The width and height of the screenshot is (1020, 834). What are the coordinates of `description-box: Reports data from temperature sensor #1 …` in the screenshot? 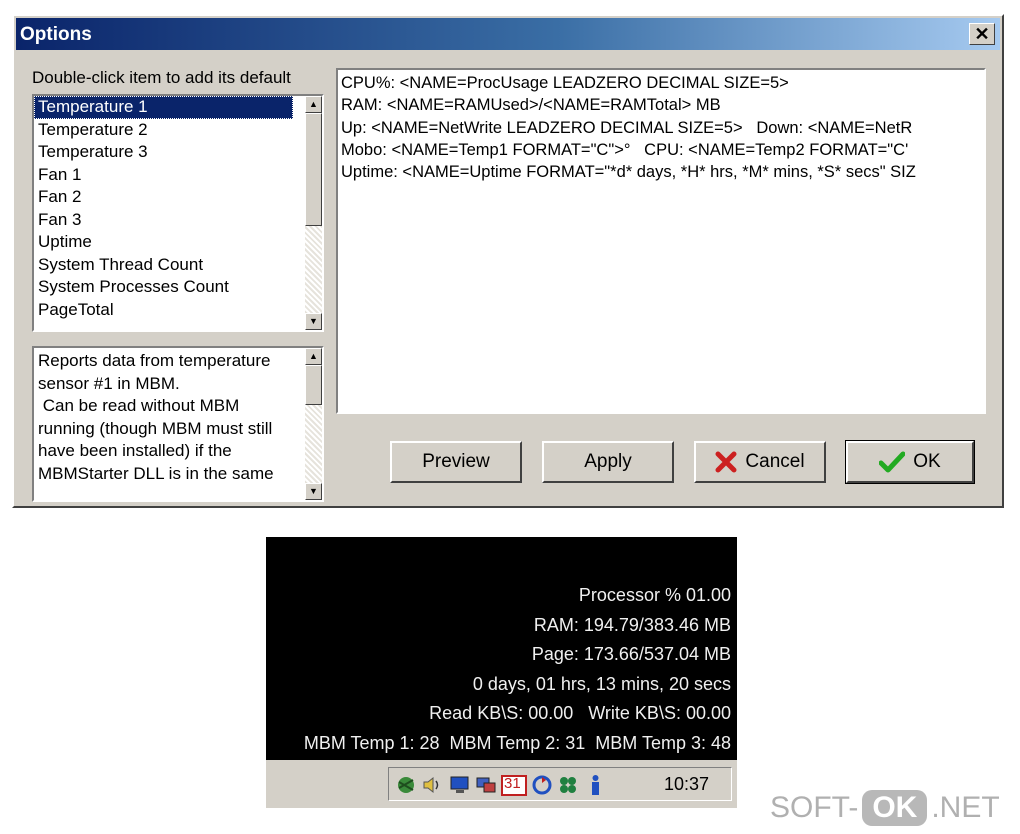 It's located at (178, 424).